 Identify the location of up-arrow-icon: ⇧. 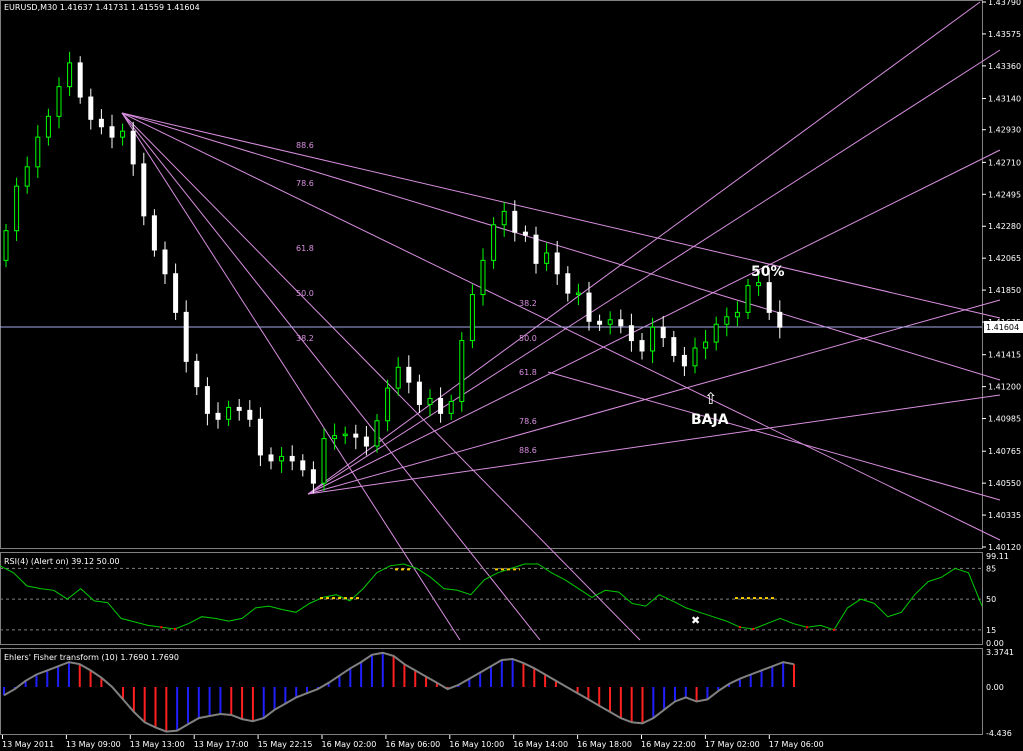
(710, 398).